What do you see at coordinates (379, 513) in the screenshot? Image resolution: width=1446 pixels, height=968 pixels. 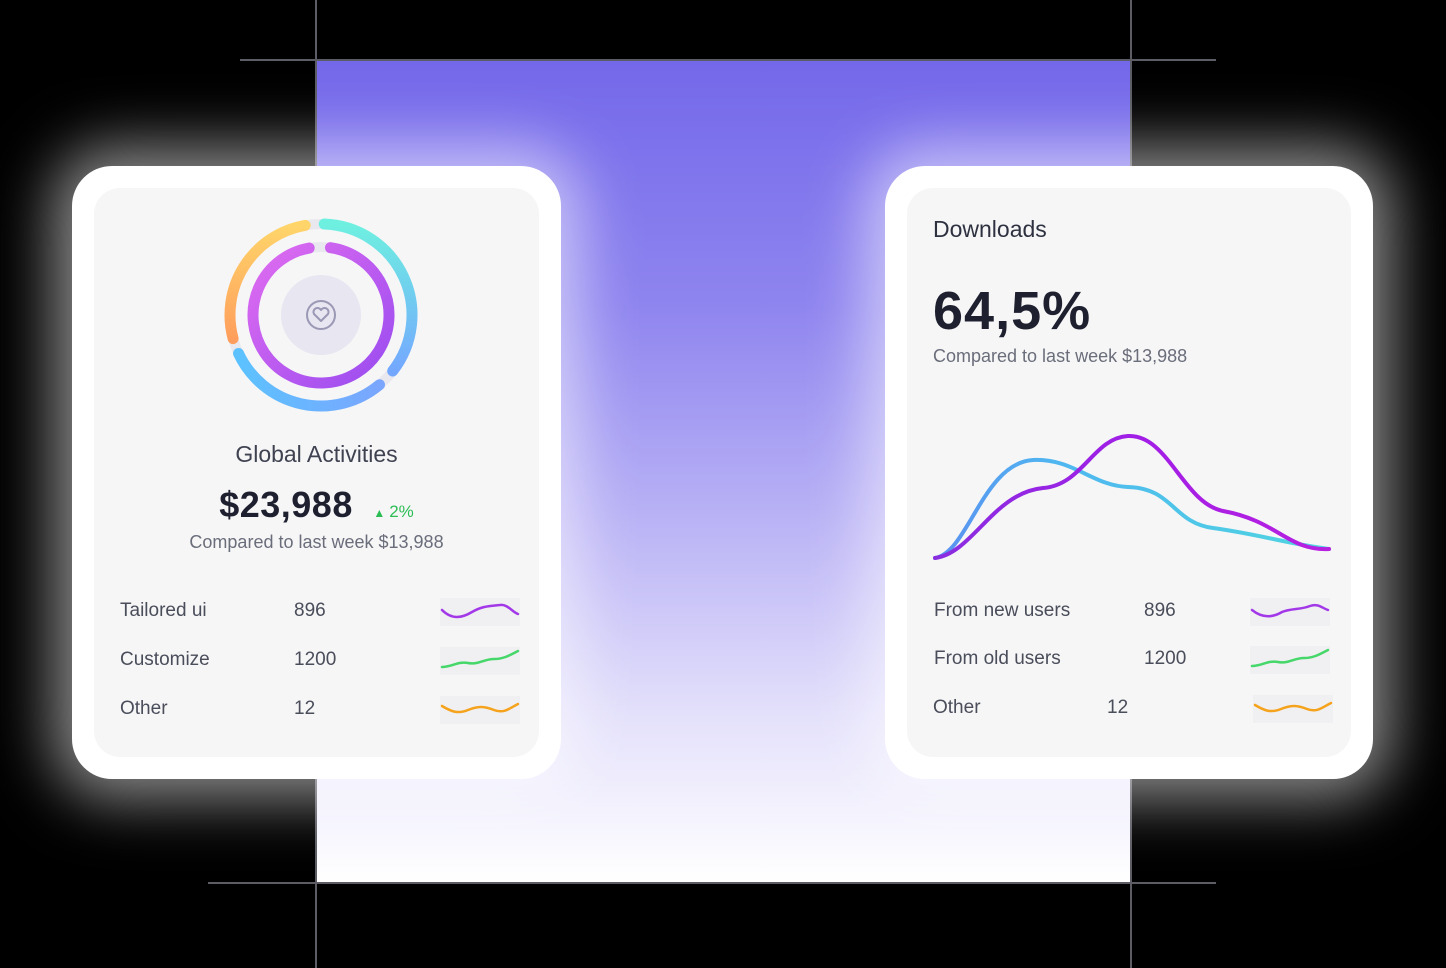 I see `up-triangle-icon: ▲` at bounding box center [379, 513].